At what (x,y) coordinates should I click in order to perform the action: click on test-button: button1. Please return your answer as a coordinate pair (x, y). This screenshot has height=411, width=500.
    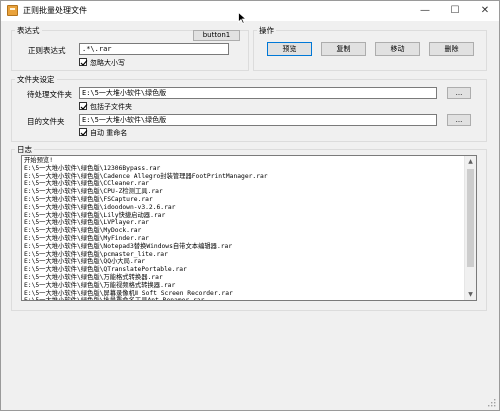
    Looking at the image, I should click on (216, 35).